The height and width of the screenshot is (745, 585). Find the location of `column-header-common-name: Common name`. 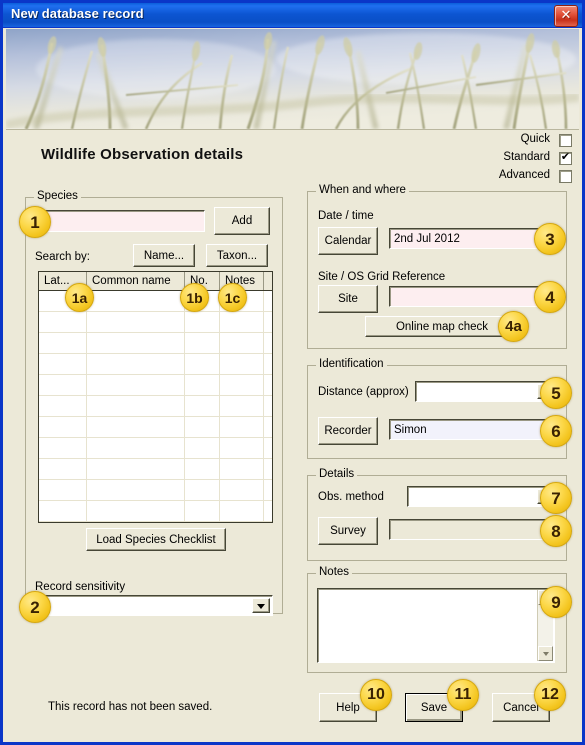

column-header-common-name: Common name is located at coordinates (136, 281).